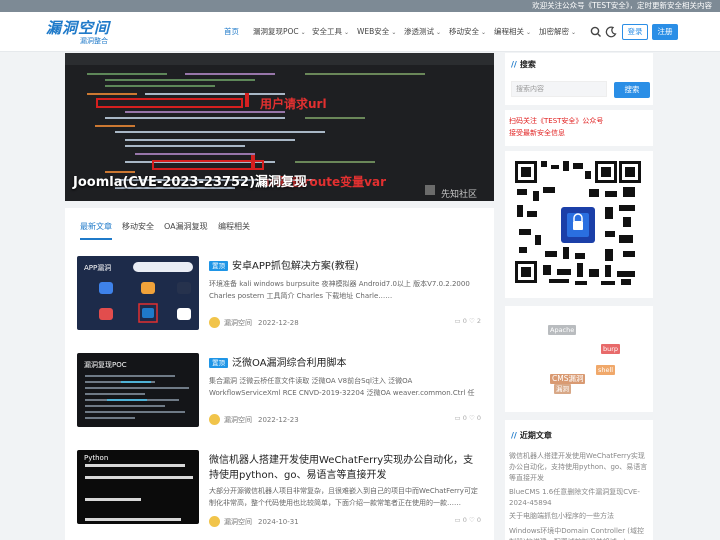 The height and width of the screenshot is (540, 720). What do you see at coordinates (632, 90) in the screenshot?
I see `search-button: 搜索` at bounding box center [632, 90].